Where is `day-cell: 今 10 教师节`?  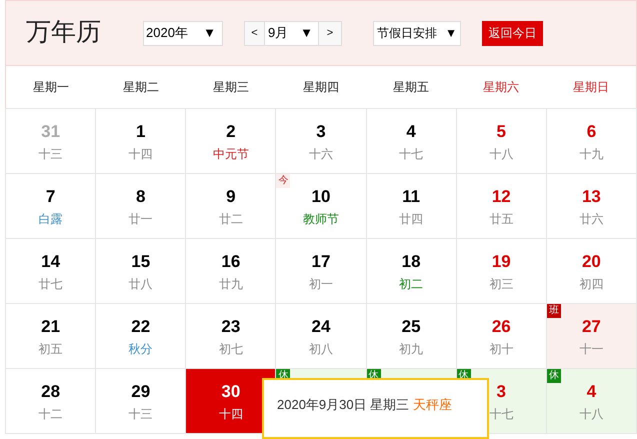 day-cell: 今 10 教师节 is located at coordinates (321, 206).